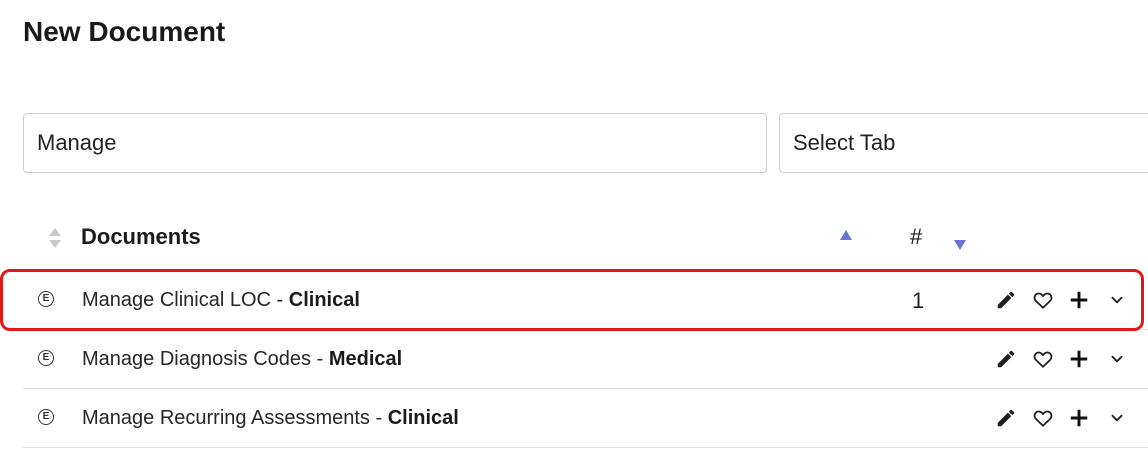 This screenshot has width=1148, height=469. I want to click on table-row: E Manage Diagnosis Codes - Medical, so click(585, 359).